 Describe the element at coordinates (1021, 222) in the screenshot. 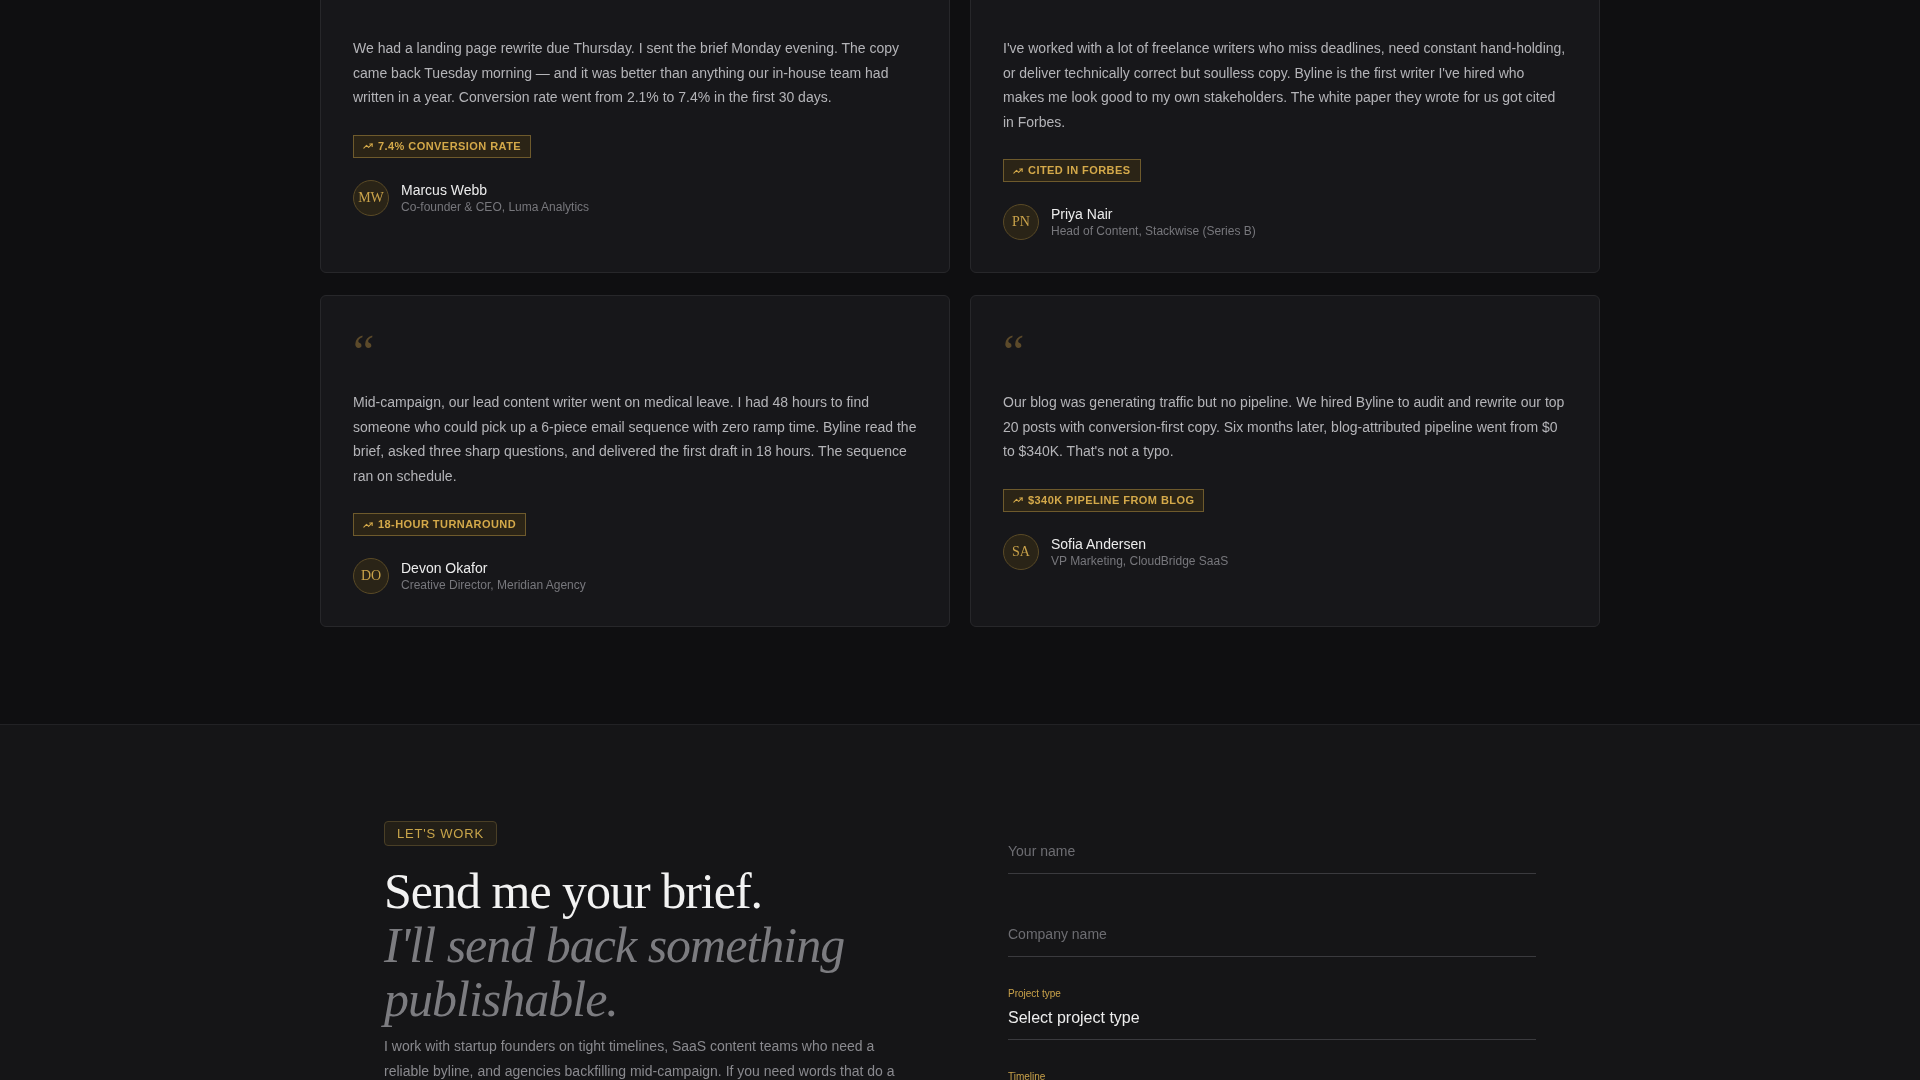

I see `author-avatar: PN` at that location.